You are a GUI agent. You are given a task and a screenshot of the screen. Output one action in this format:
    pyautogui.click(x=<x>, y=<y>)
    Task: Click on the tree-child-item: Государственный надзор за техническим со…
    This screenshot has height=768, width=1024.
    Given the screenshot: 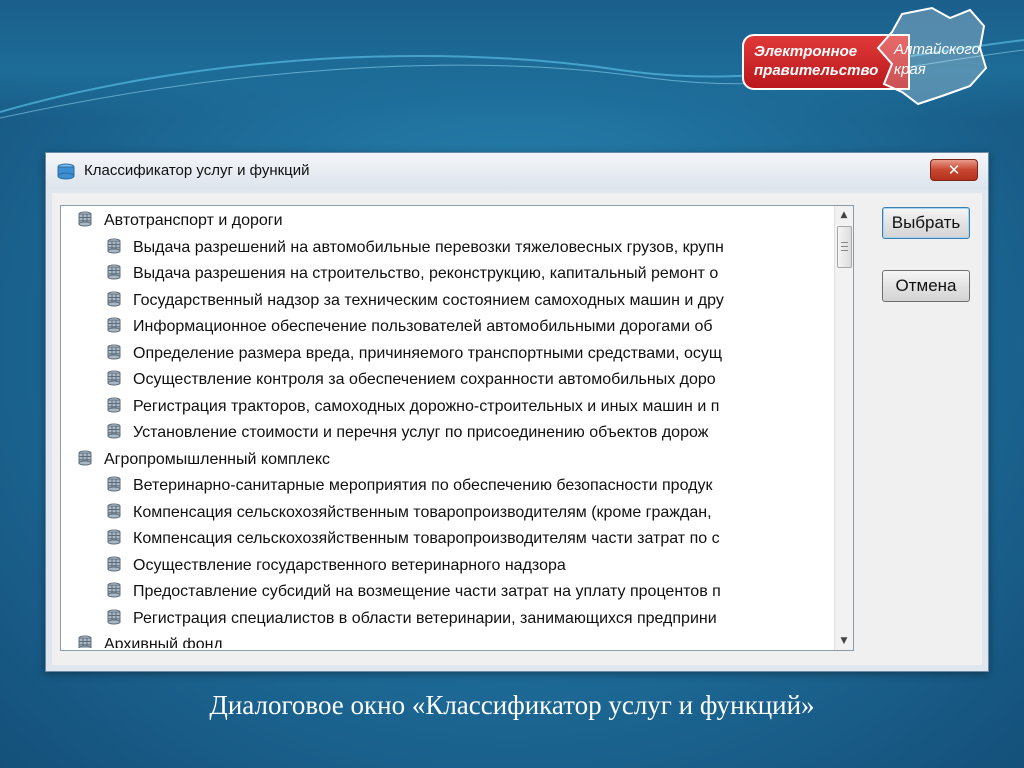 What is the action you would take?
    pyautogui.click(x=447, y=301)
    